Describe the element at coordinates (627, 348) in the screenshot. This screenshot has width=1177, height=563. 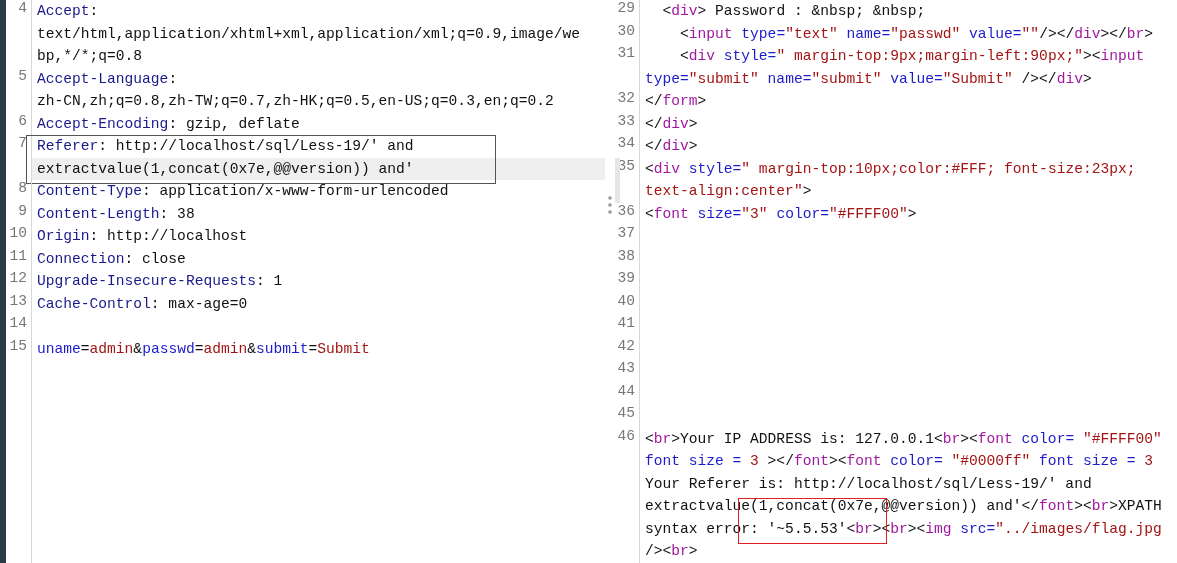
I see `line-number: 42` at that location.